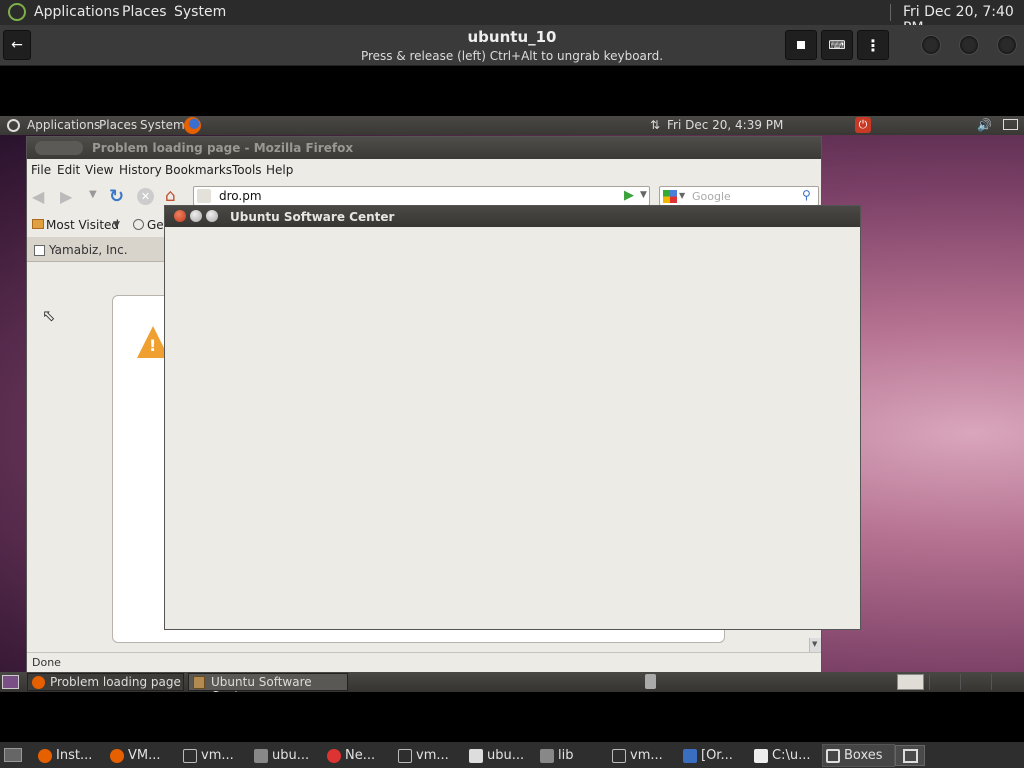 Image resolution: width=1024 pixels, height=768 pixels. Describe the element at coordinates (247, 170) in the screenshot. I see `menu-tools: Tools` at that location.